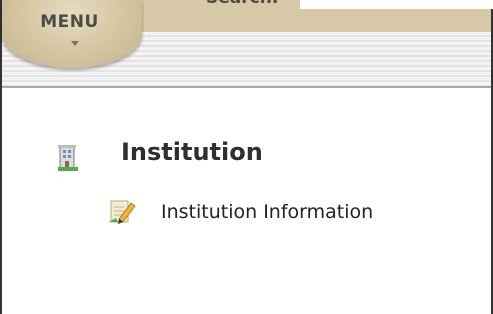 The image size is (493, 314). I want to click on search-label: Search:, so click(242, 4).